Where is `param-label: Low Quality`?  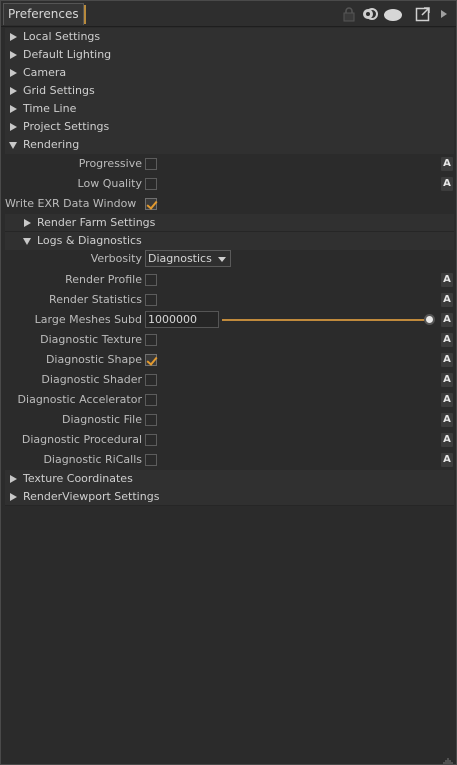
param-label: Low Quality is located at coordinates (109, 183).